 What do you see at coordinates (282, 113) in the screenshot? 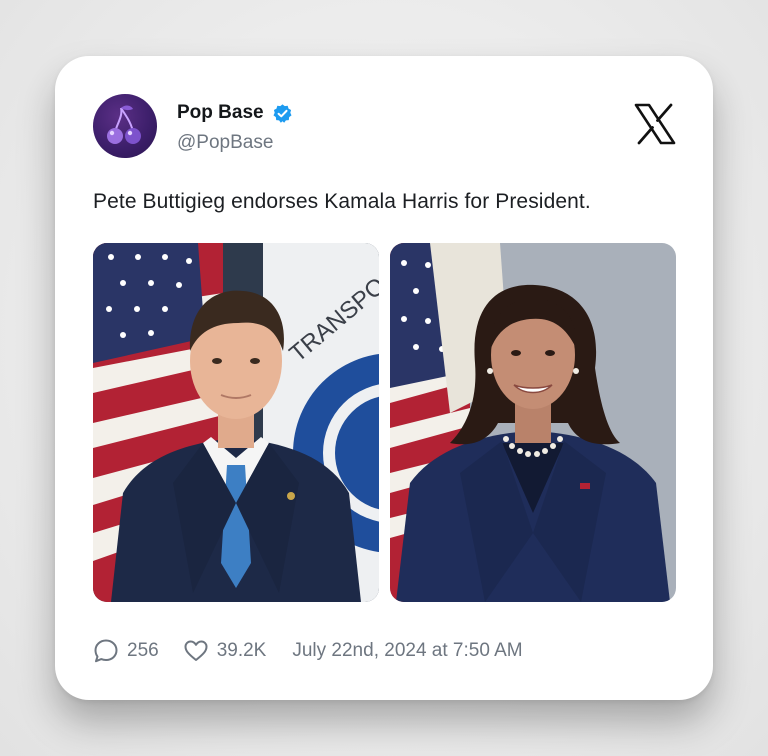
I see `verified-badge-icon` at bounding box center [282, 113].